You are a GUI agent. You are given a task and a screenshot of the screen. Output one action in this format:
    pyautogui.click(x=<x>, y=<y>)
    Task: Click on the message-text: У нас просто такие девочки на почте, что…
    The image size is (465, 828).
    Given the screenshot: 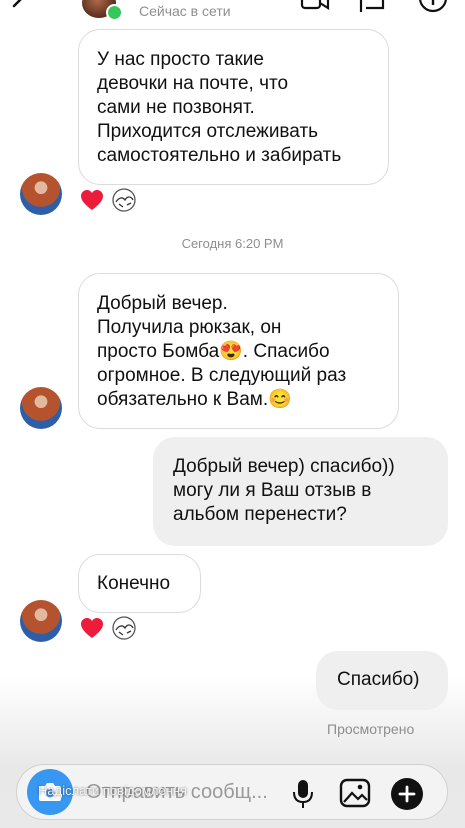 What is the action you would take?
    pyautogui.click(x=219, y=107)
    